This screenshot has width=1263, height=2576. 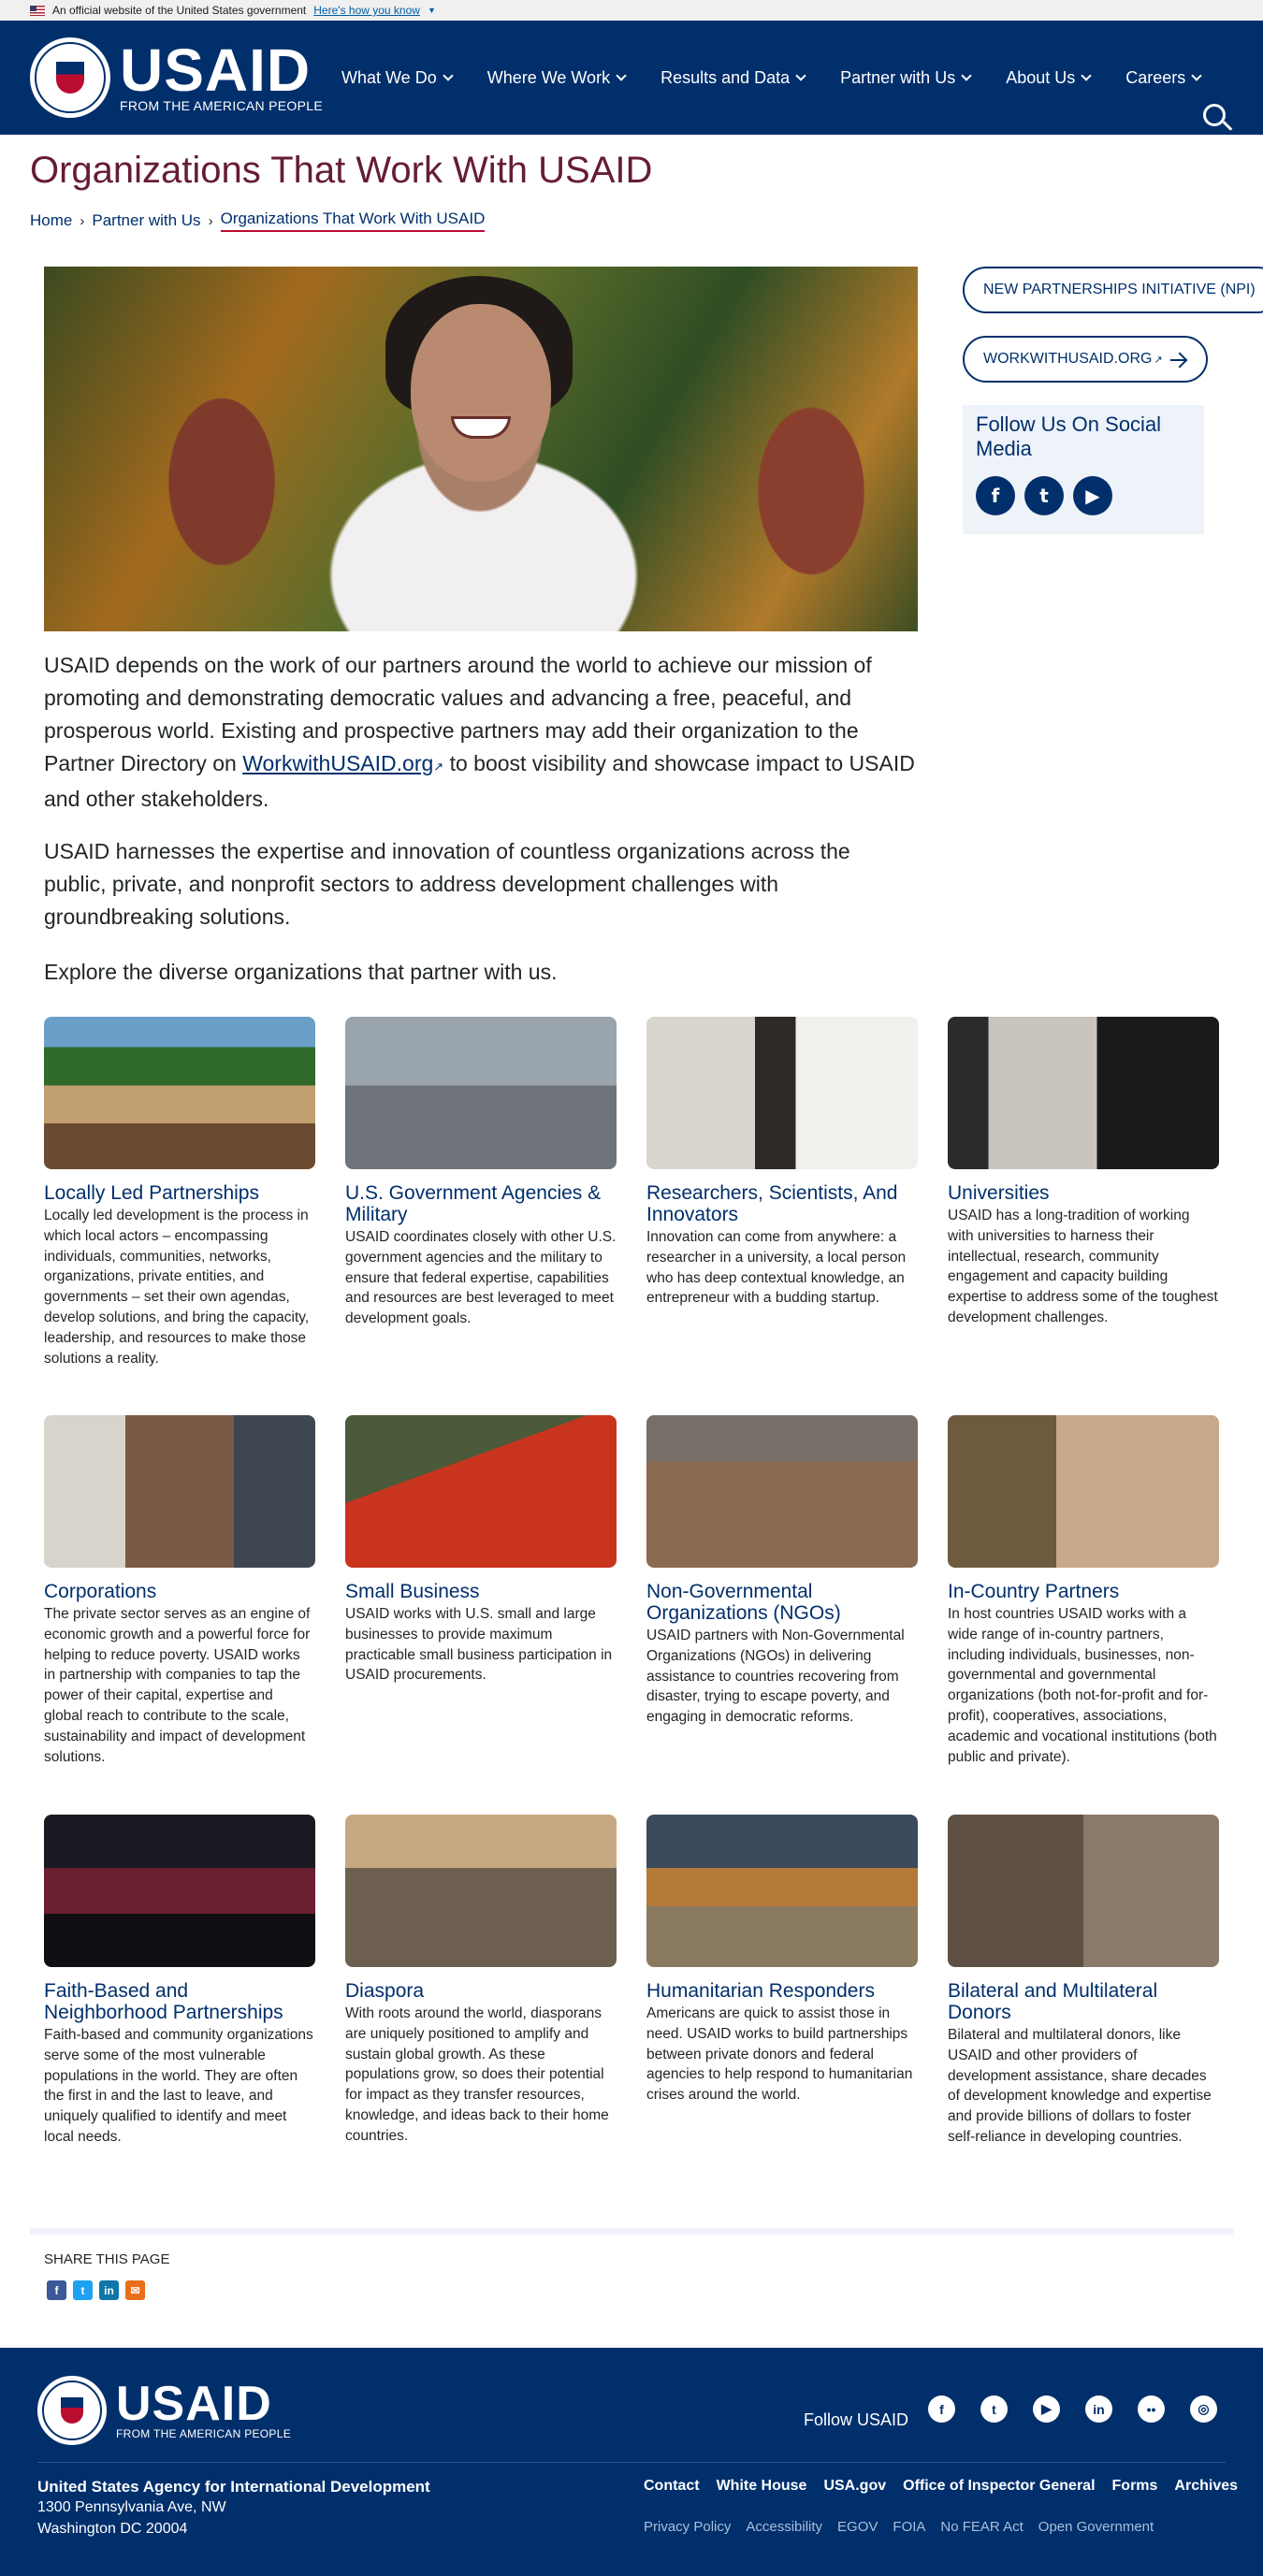 I want to click on follow-heading: Follow Us On Social Media, so click(x=1069, y=436).